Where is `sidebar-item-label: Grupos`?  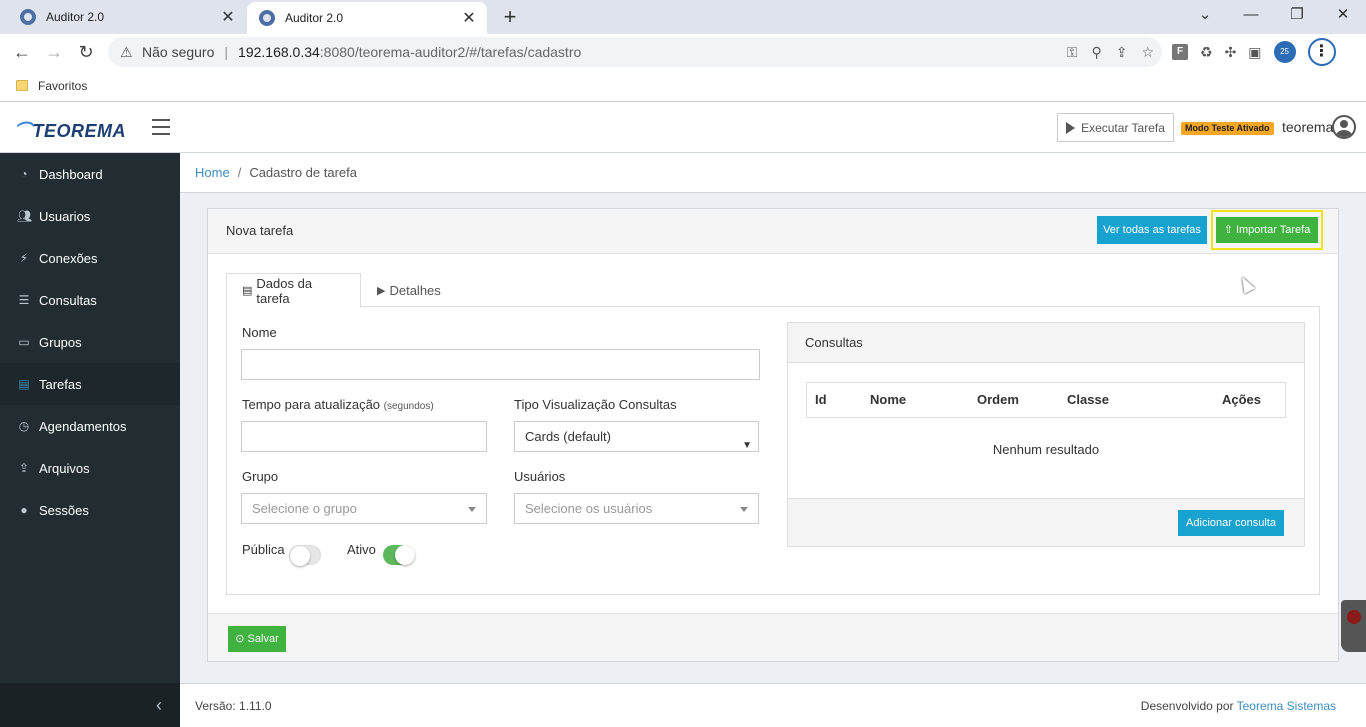
sidebar-item-label: Grupos is located at coordinates (60, 342).